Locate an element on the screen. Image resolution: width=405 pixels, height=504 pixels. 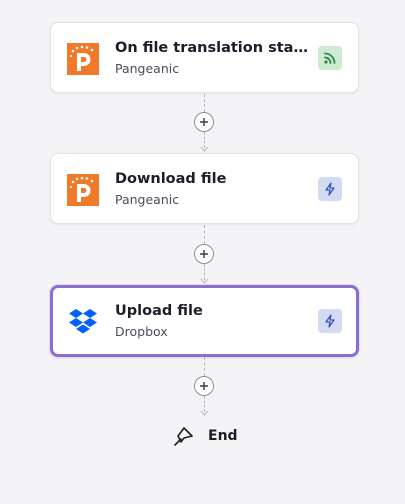
step-card-action-selected: Upload file Dropbox is located at coordinates (204, 321).